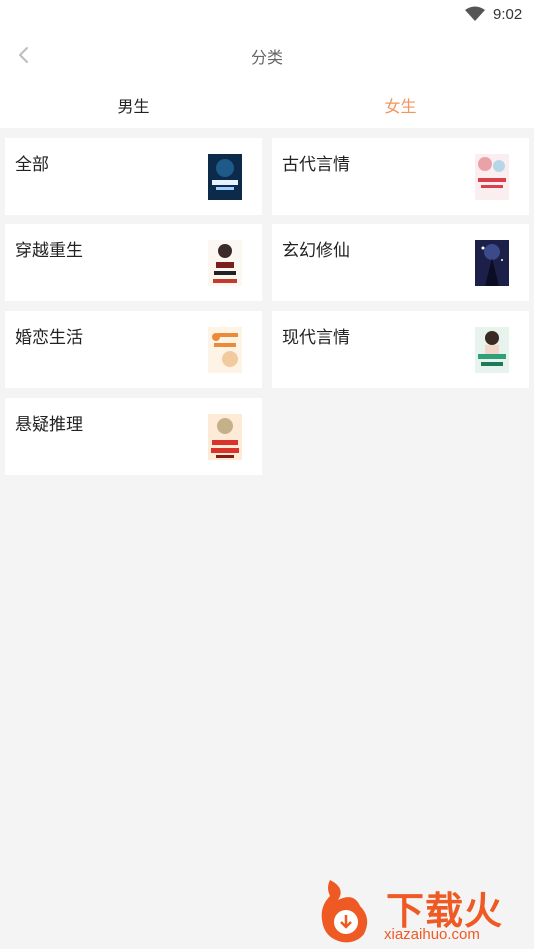  What do you see at coordinates (266, 57) in the screenshot?
I see `page-title: 分类` at bounding box center [266, 57].